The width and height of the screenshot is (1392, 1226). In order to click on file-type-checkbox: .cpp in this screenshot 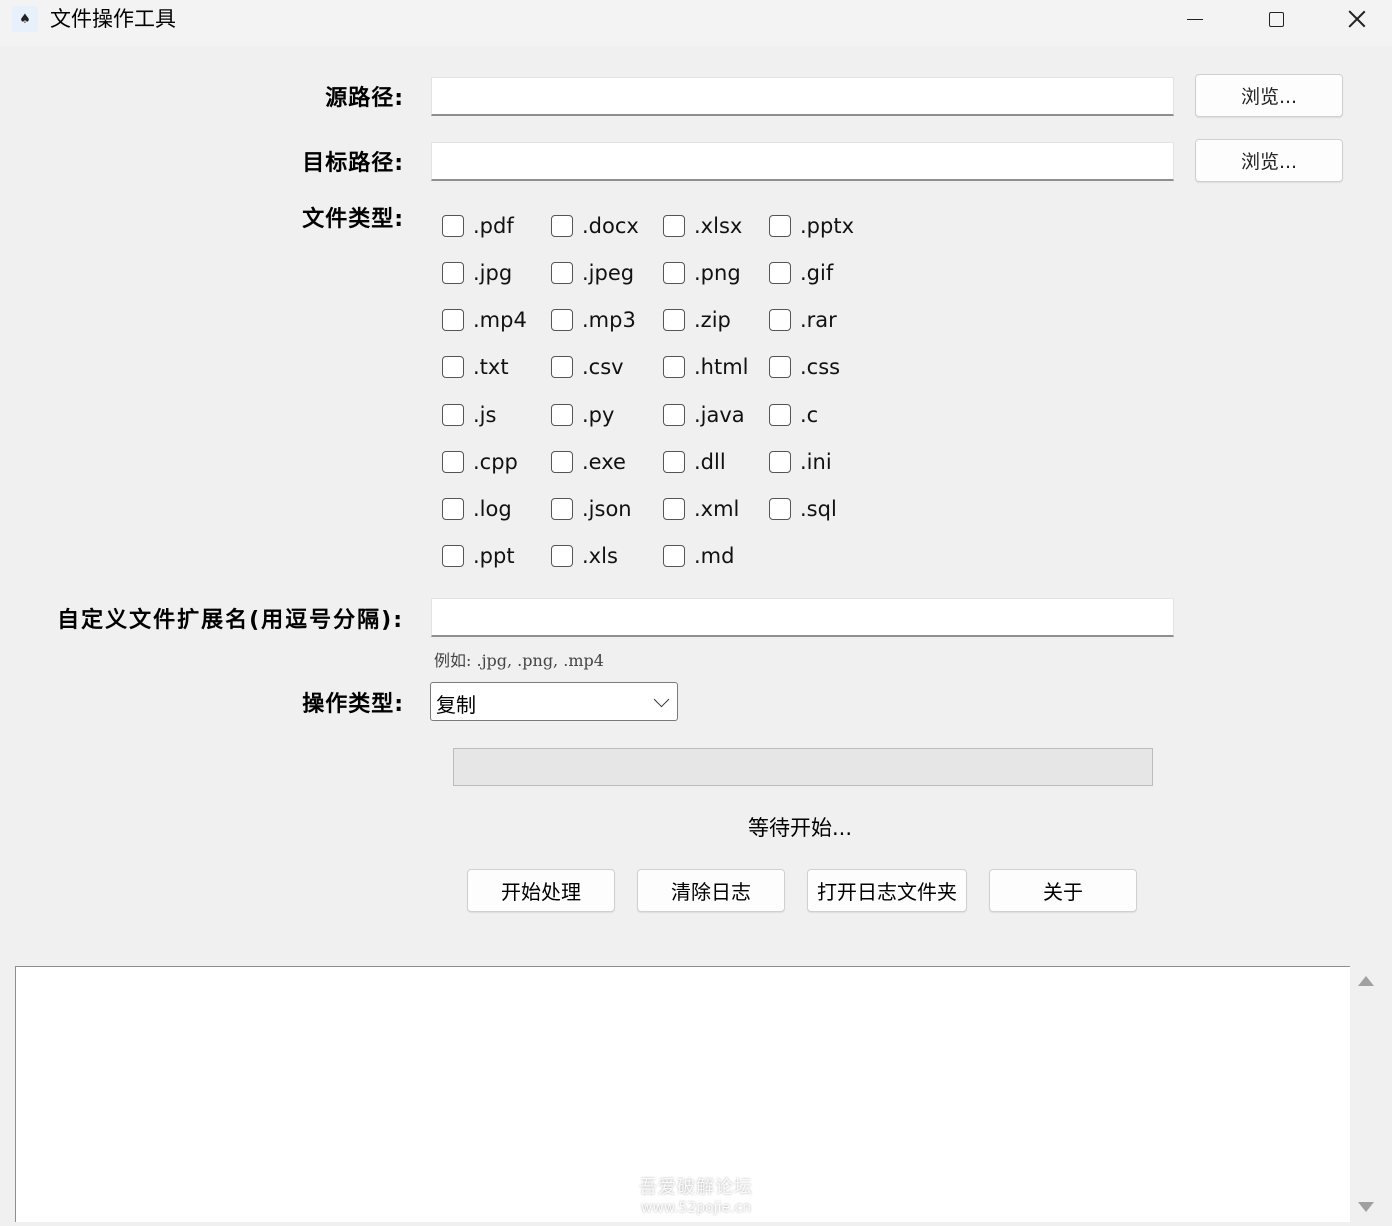, I will do `click(480, 462)`.